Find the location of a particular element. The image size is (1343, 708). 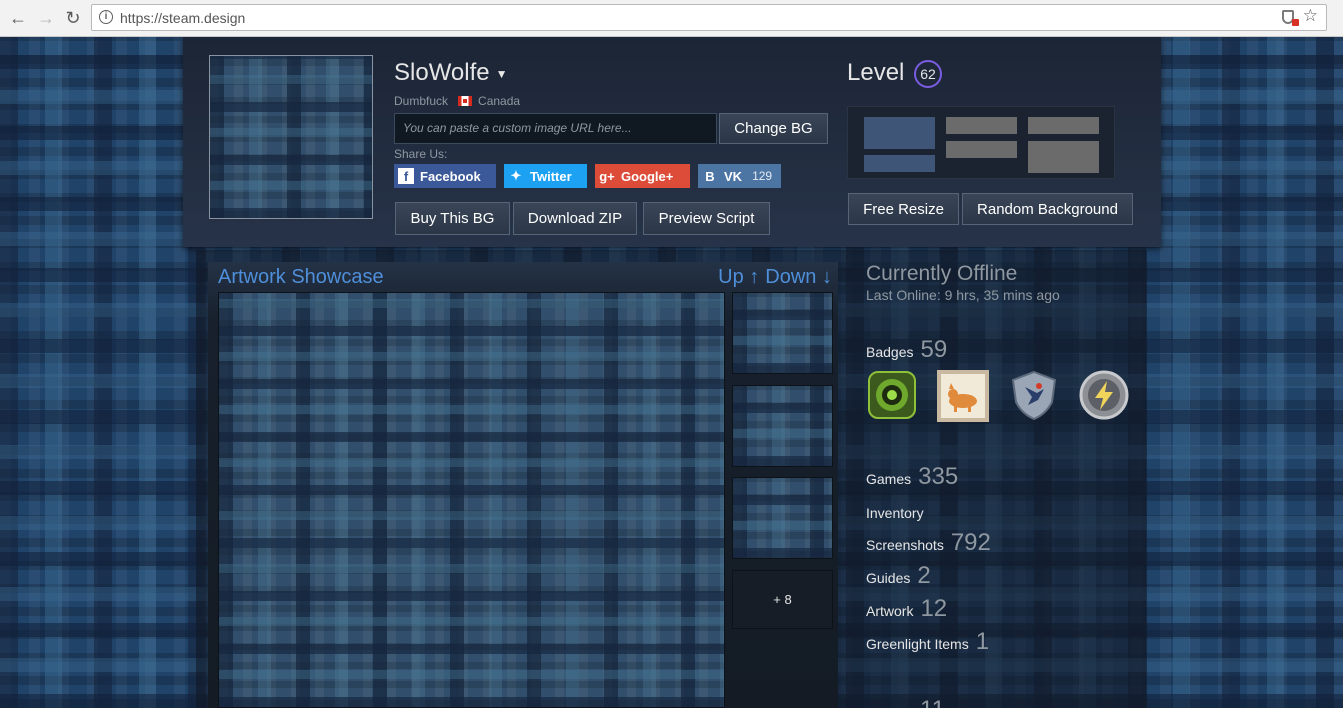

last-online: Last Online: 9 hrs, 35 mins ago is located at coordinates (963, 295).